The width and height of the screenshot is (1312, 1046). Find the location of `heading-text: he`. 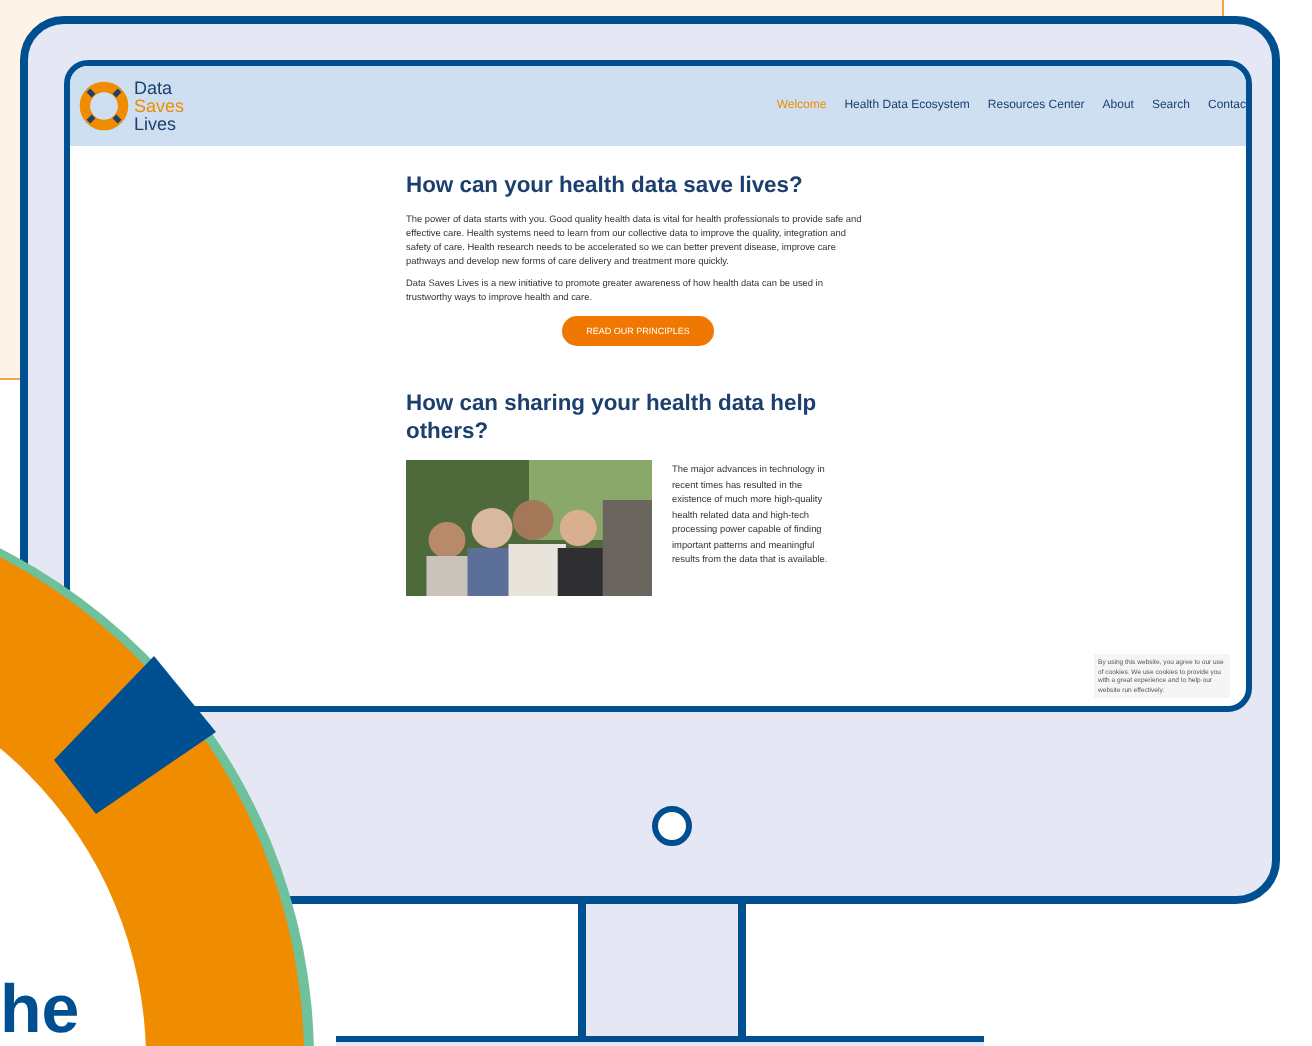

heading-text: he is located at coordinates (40, 1010).